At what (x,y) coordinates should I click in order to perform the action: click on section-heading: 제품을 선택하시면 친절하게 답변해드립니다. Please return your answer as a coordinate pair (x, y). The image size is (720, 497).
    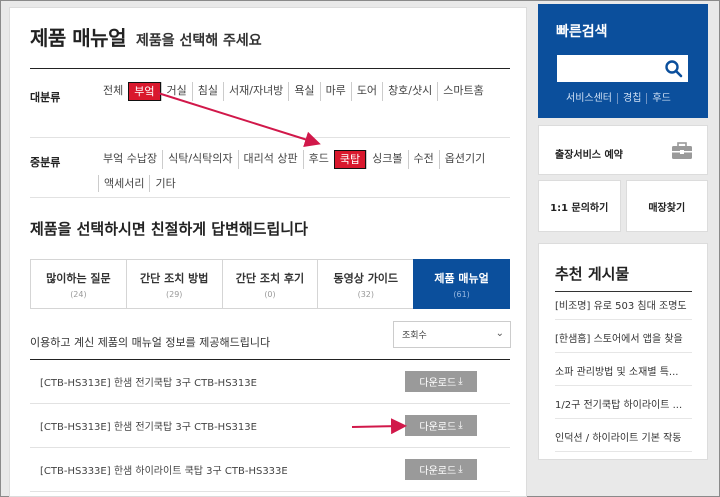
    Looking at the image, I should click on (169, 229).